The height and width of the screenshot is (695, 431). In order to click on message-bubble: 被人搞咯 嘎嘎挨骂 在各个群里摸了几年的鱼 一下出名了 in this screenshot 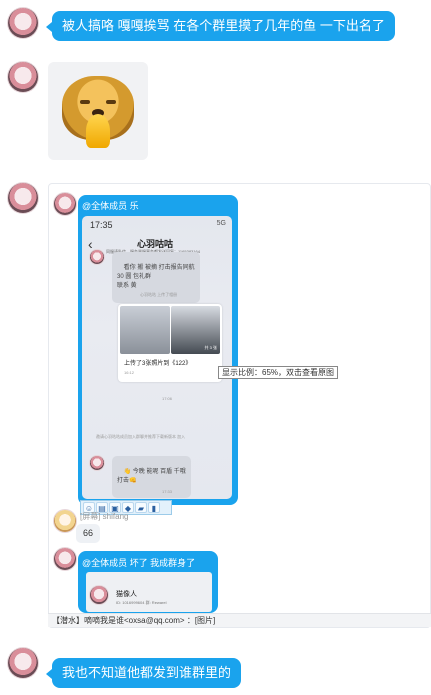, I will do `click(220, 26)`.